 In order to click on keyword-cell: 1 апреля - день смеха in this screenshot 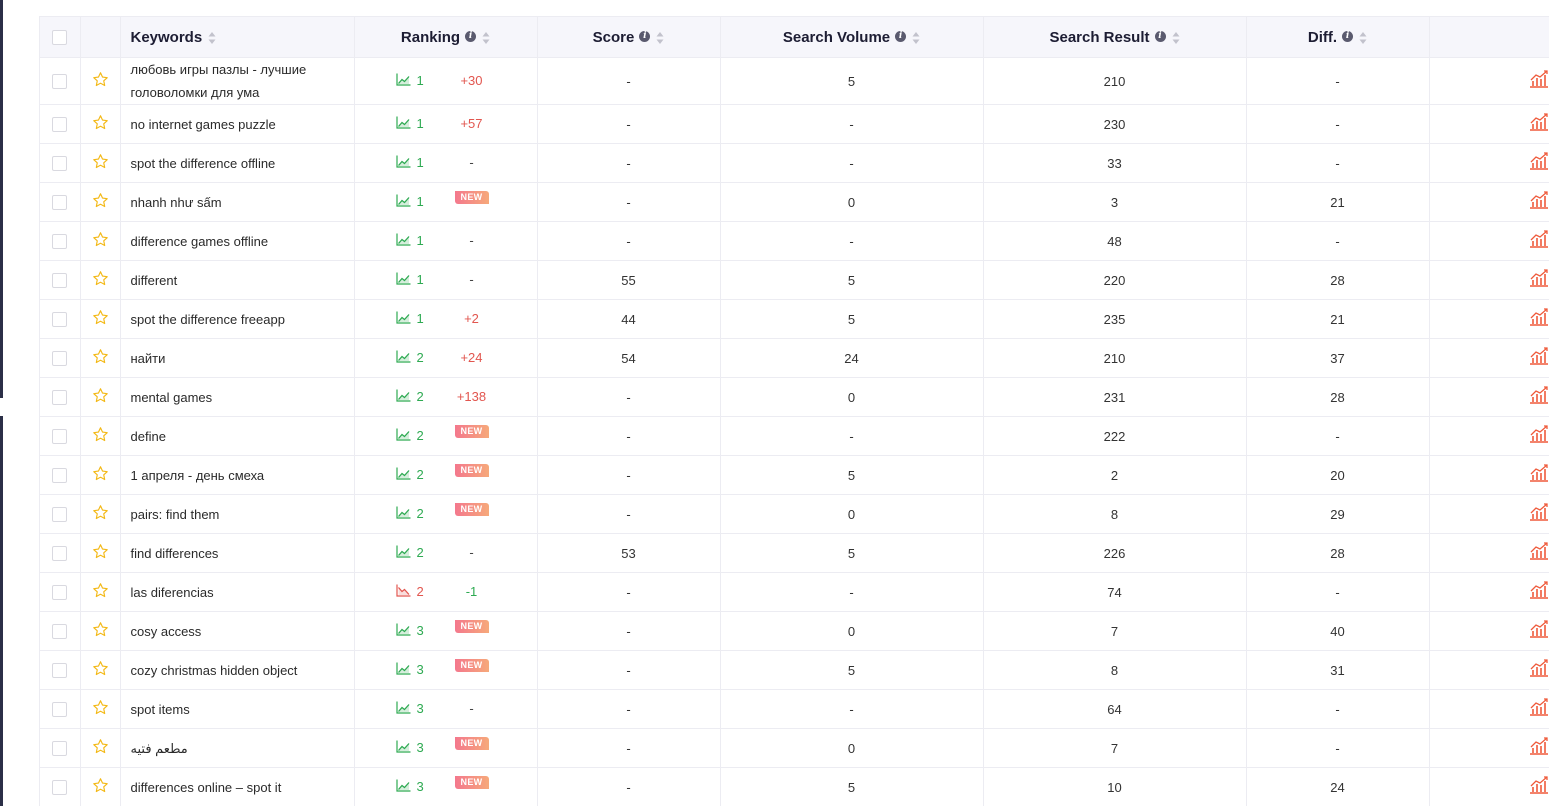, I will do `click(237, 475)`.